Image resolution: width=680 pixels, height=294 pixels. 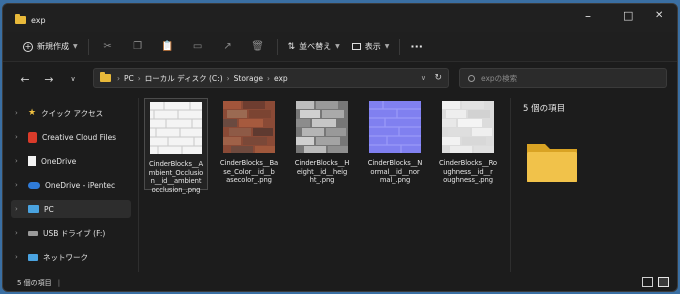 I want to click on usb-drive-icon, so click(x=33, y=233).